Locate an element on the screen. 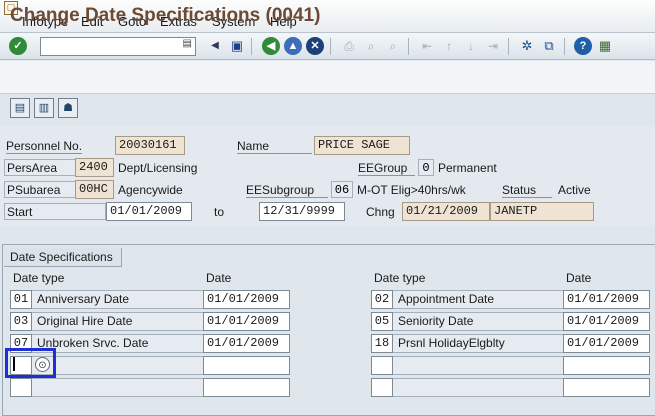  text-cursor is located at coordinates (14, 364).